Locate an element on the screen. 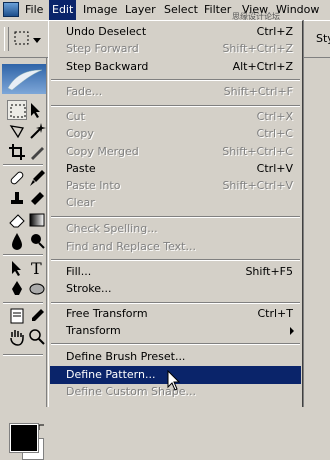 Image resolution: width=330 pixels, height=460 pixels. menu-item-label: Transform is located at coordinates (93, 330).